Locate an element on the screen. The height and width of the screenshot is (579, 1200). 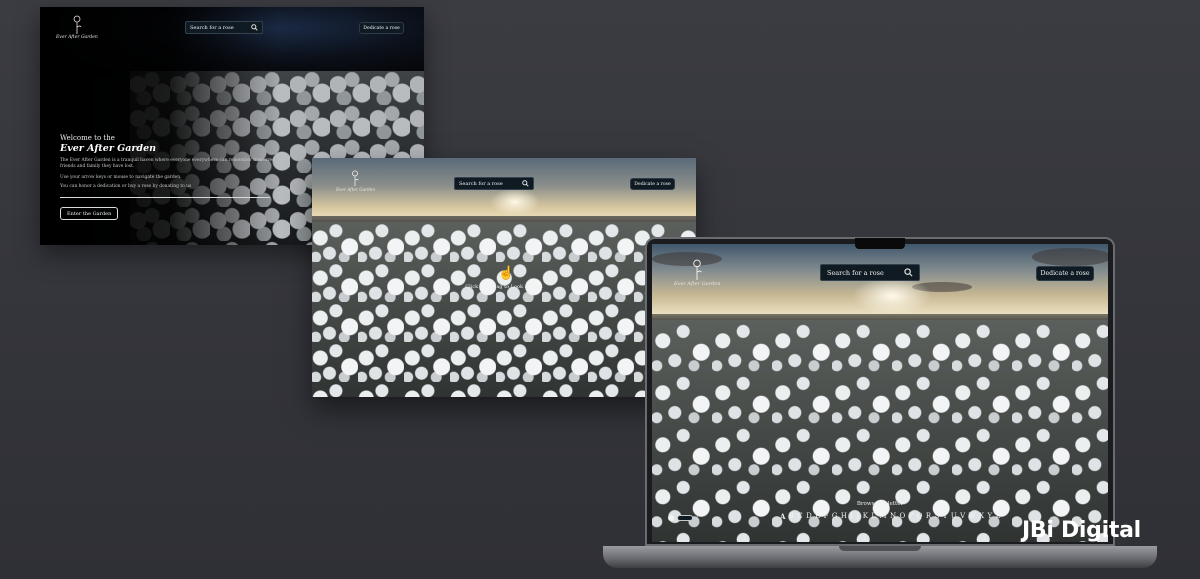
moon-icon: ☾ is located at coordinates (699, 518).